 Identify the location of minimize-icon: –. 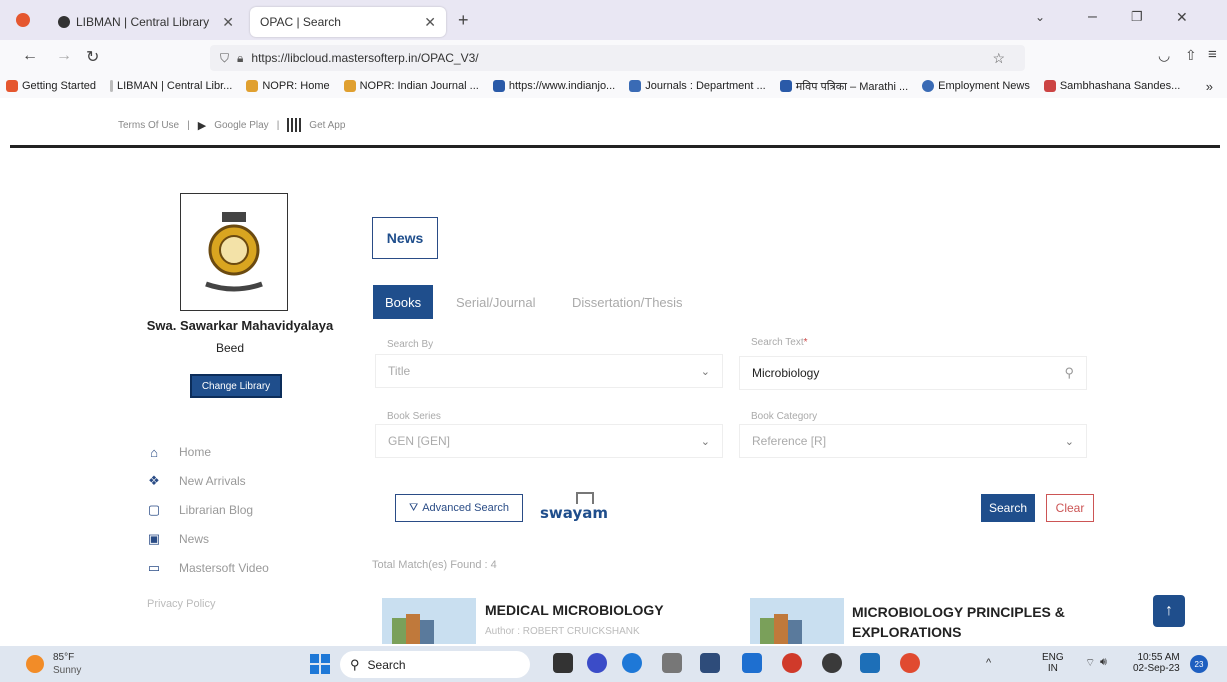
(1092, 17).